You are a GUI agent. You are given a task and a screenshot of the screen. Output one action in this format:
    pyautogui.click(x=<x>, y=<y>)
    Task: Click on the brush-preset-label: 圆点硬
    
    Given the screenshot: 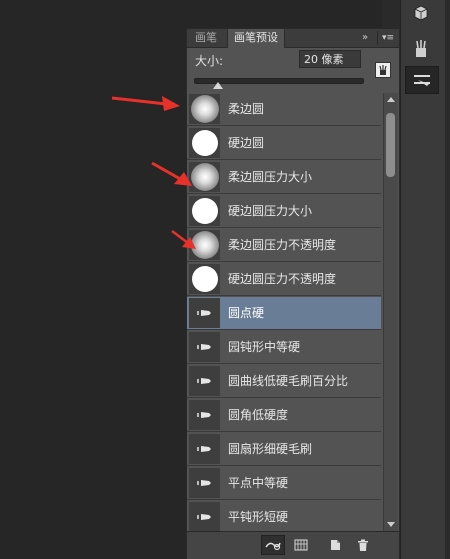 What is the action you would take?
    pyautogui.click(x=246, y=313)
    